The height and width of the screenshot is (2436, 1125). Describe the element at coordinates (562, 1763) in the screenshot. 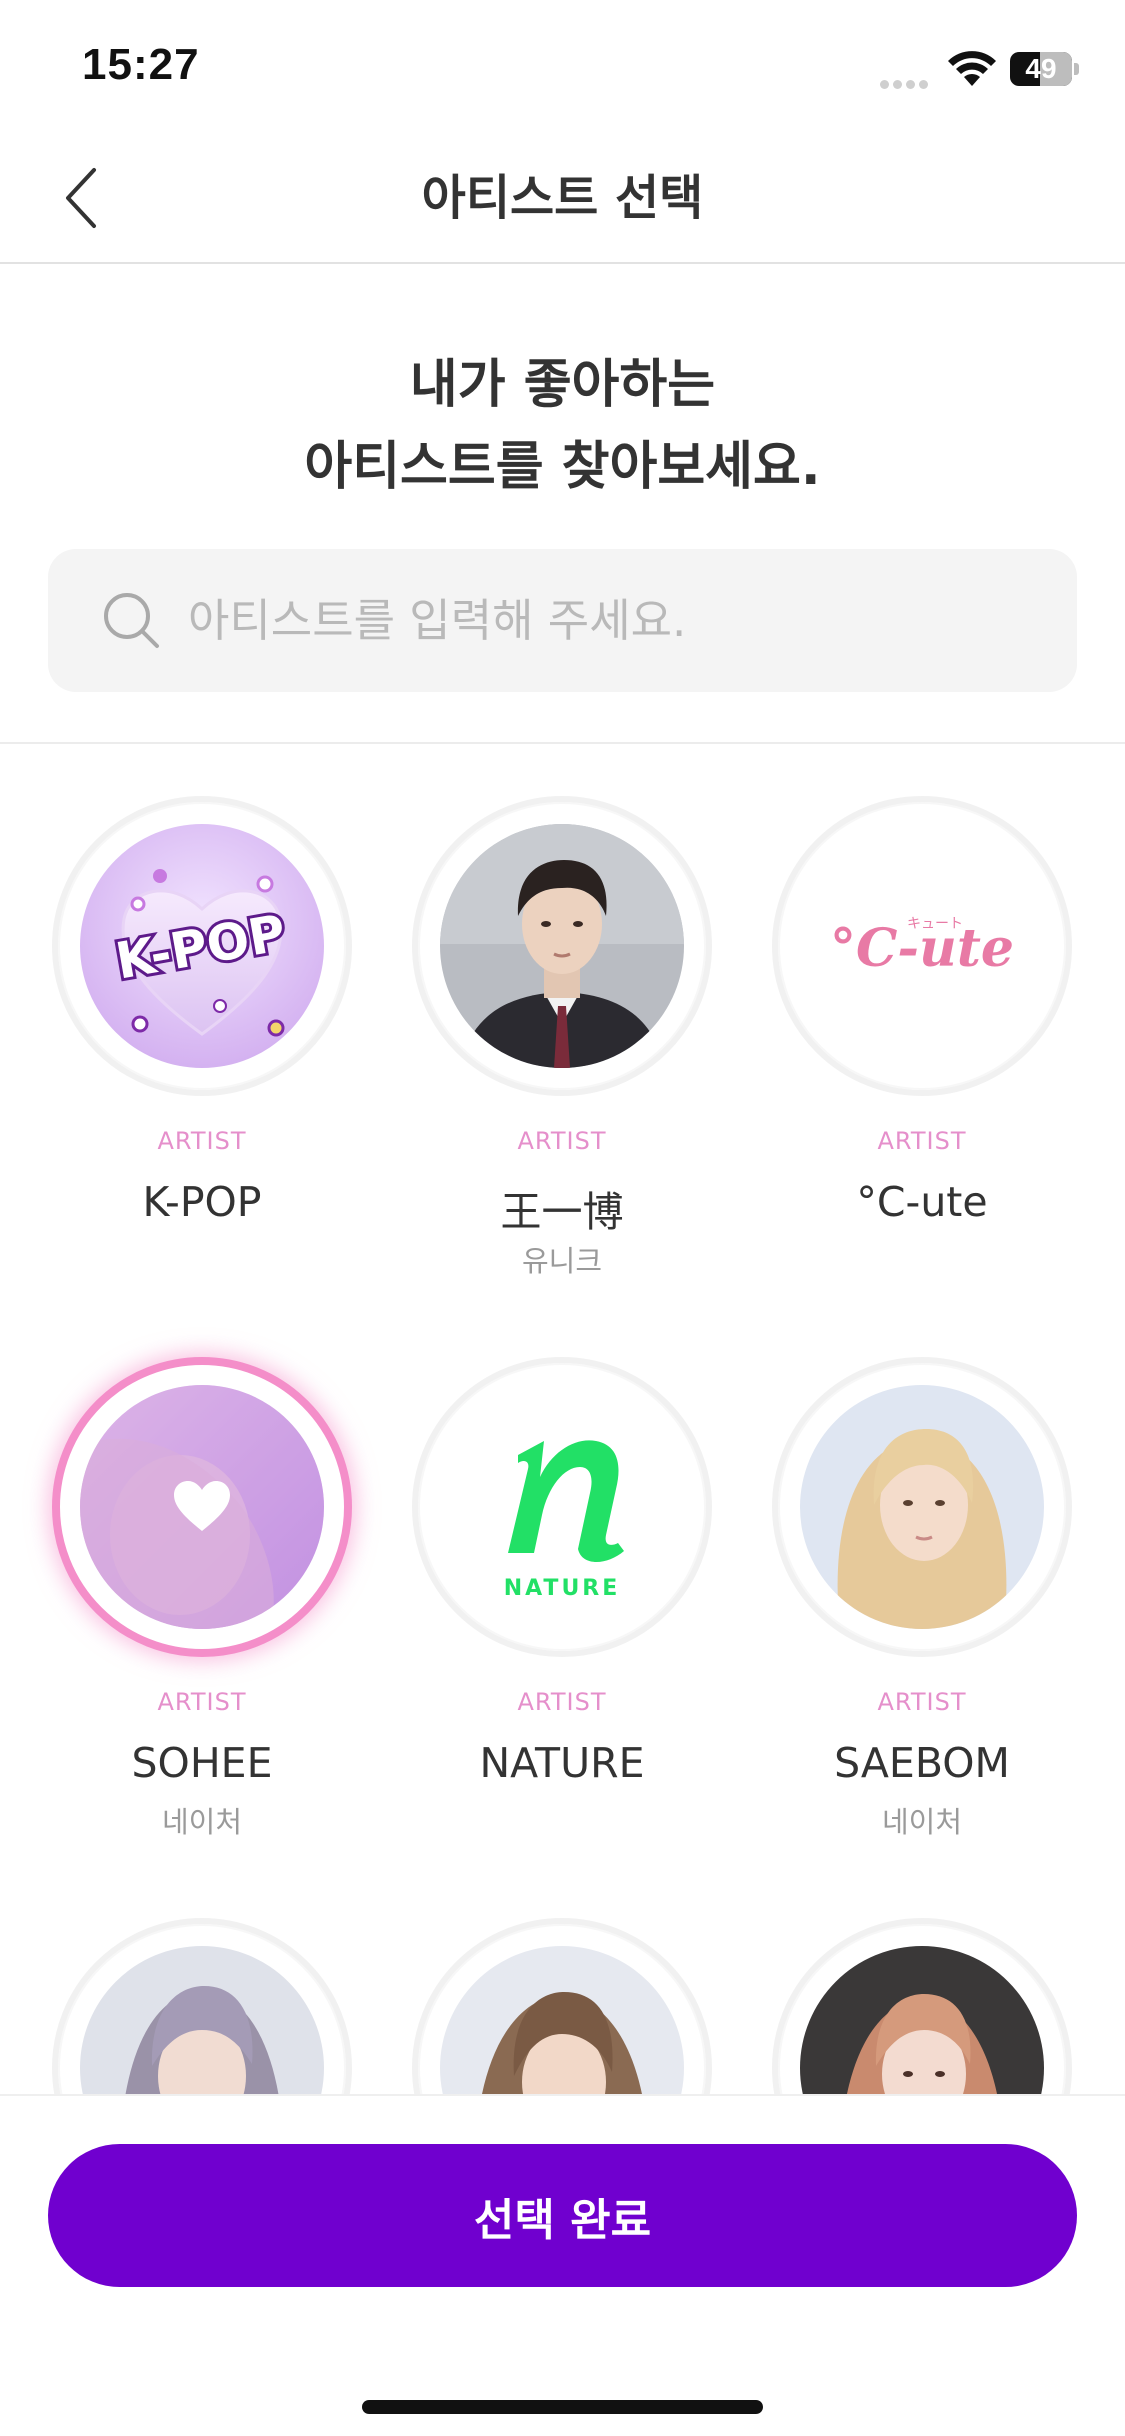

I see `artist-name: NATURE` at that location.